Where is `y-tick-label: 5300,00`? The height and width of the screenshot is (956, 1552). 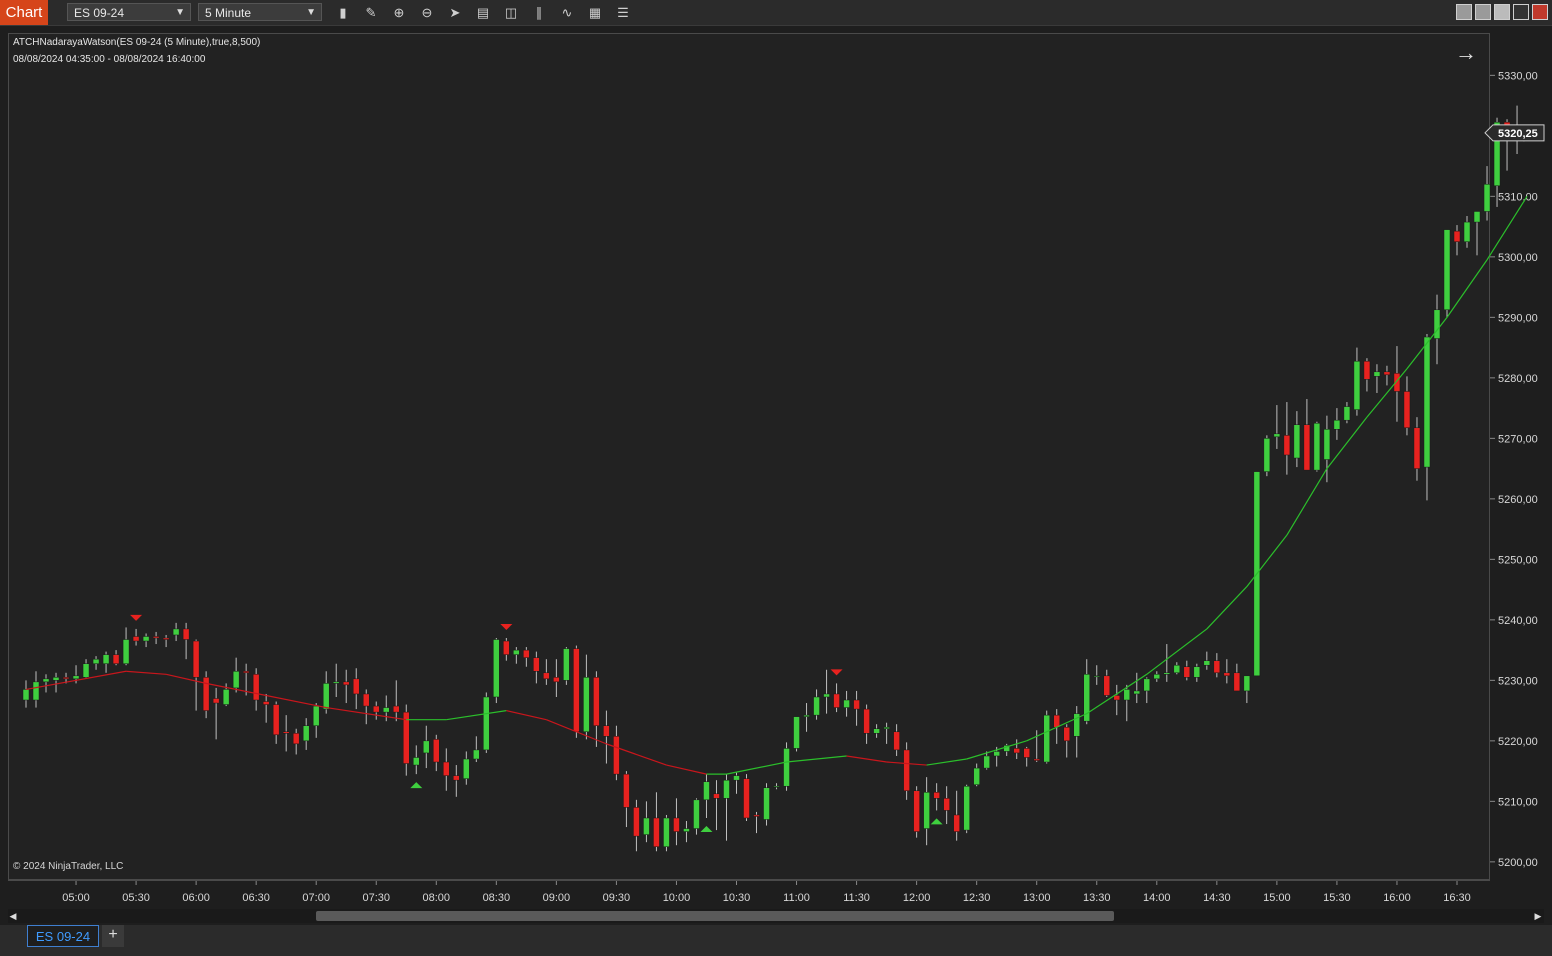 y-tick-label: 5300,00 is located at coordinates (1518, 258).